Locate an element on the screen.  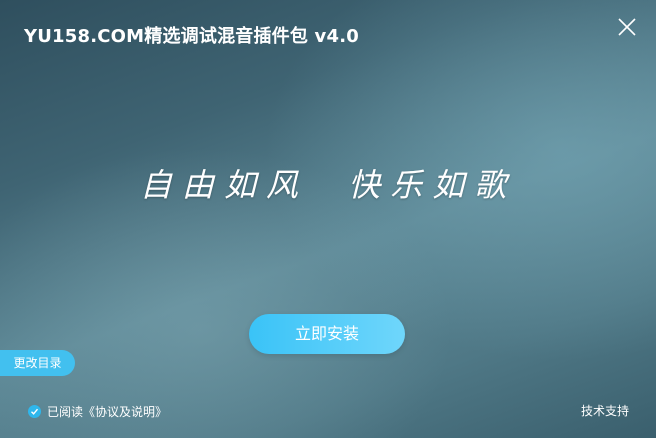
slogan-text: 自由如风 快乐如歌 is located at coordinates (328, 185).